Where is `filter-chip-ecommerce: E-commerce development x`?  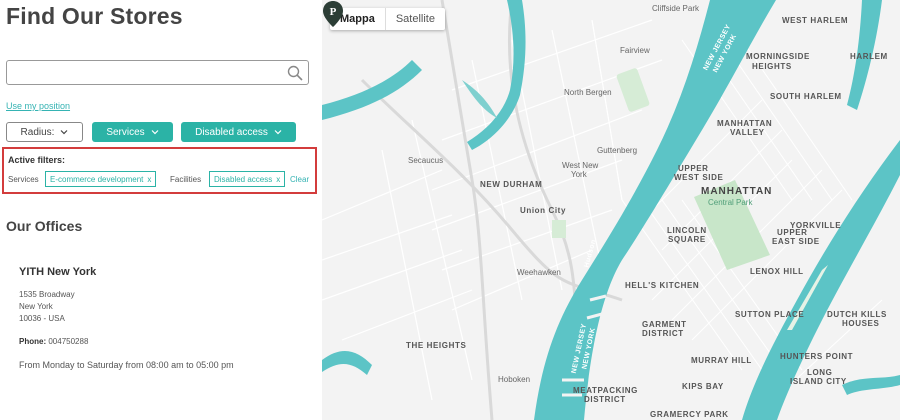
filter-chip-ecommerce: E-commerce development x is located at coordinates (101, 179).